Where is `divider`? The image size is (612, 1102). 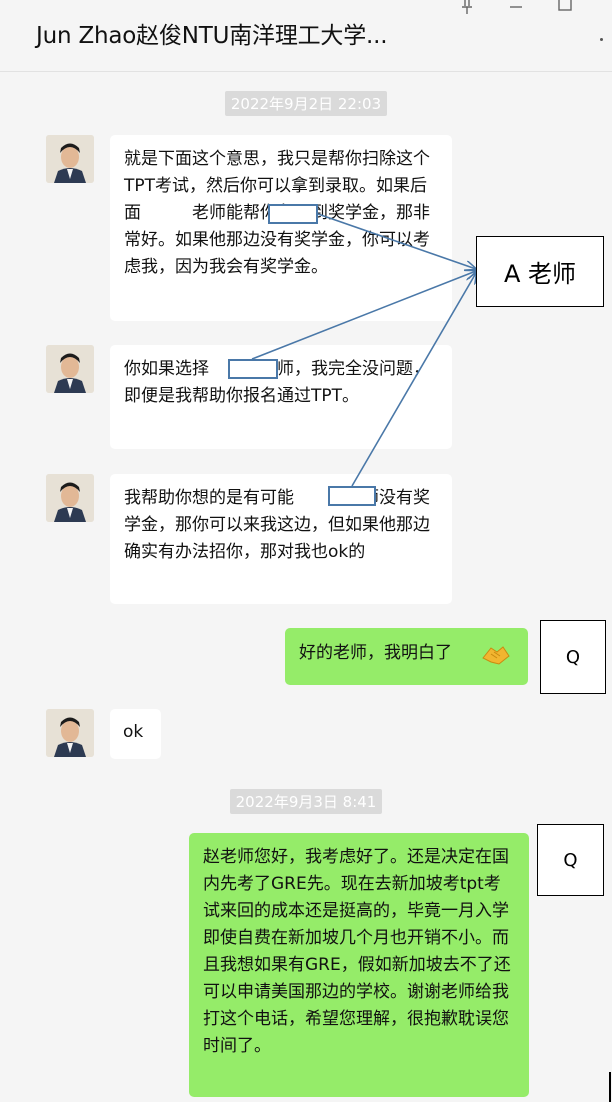 divider is located at coordinates (610, 1087).